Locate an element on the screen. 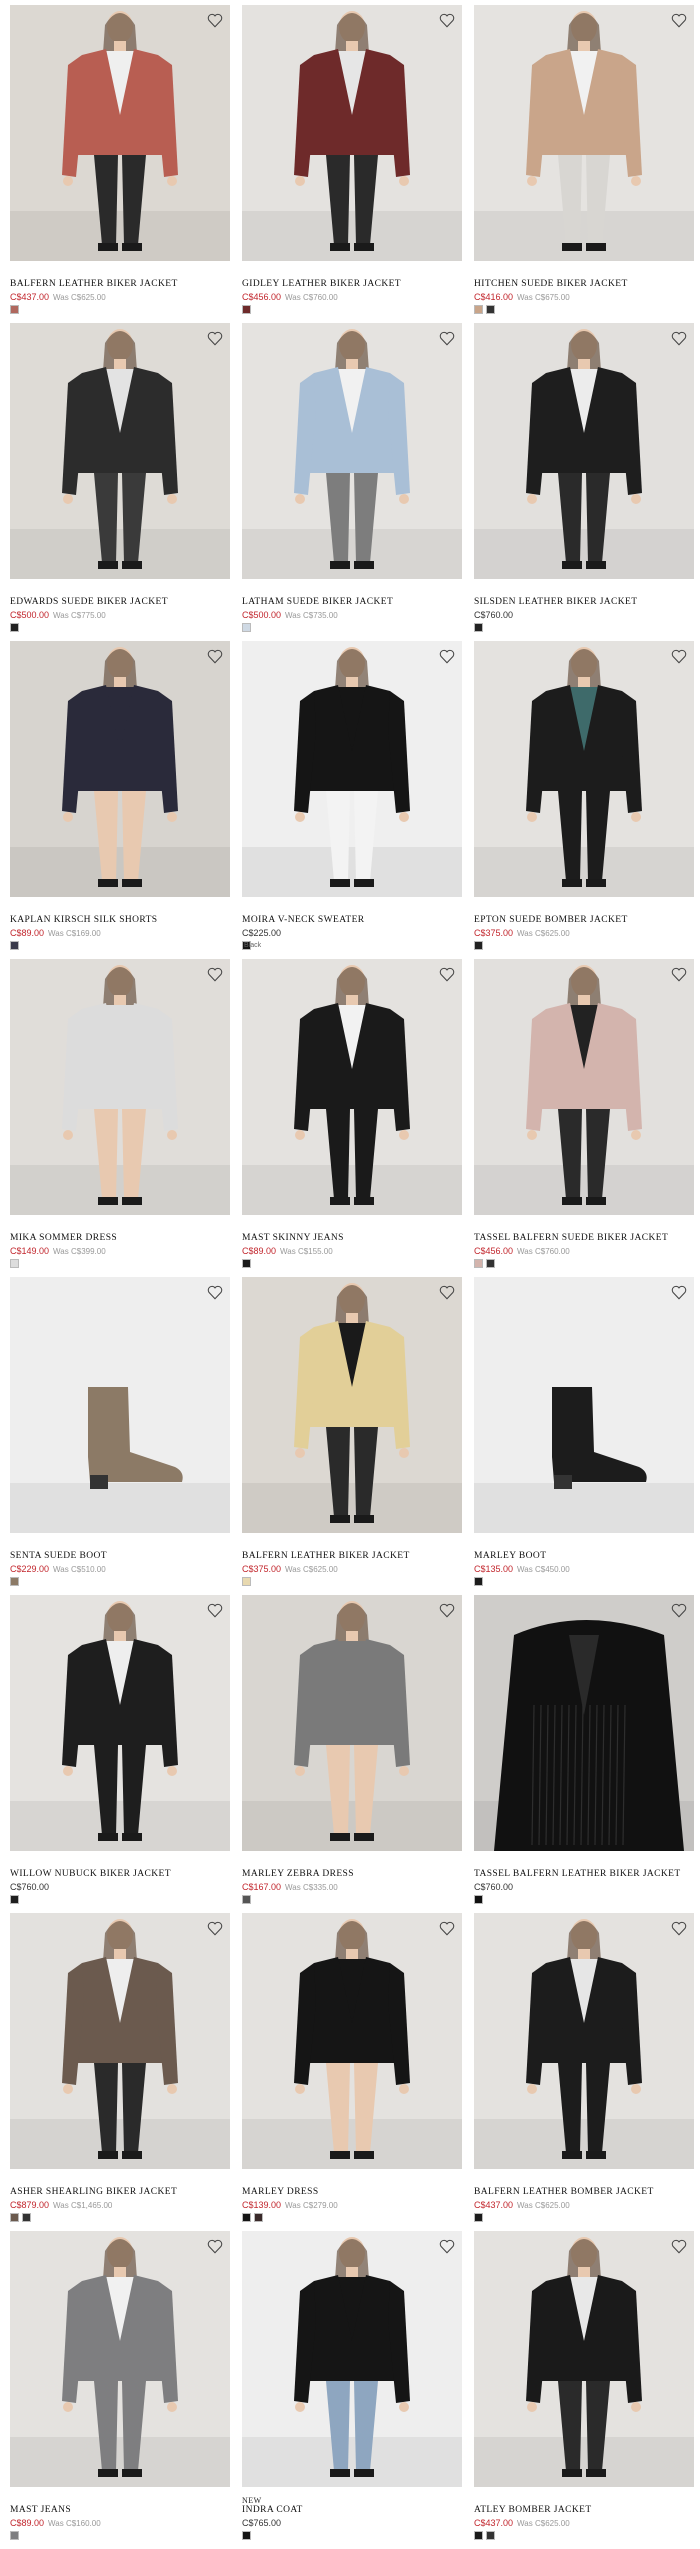 Image resolution: width=700 pixels, height=2549 pixels. product-name: MARLEY DRESS is located at coordinates (280, 2192).